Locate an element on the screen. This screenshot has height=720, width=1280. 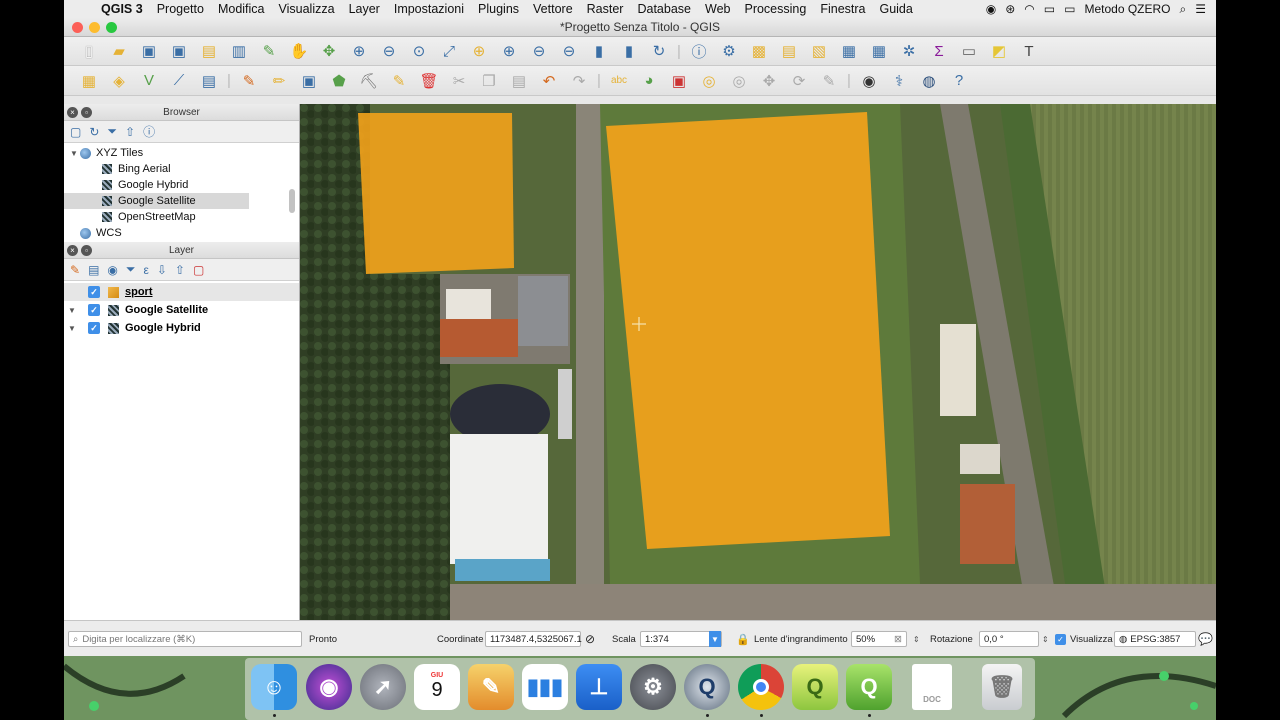
save-as-icon: ▣ is located at coordinates (179, 51).